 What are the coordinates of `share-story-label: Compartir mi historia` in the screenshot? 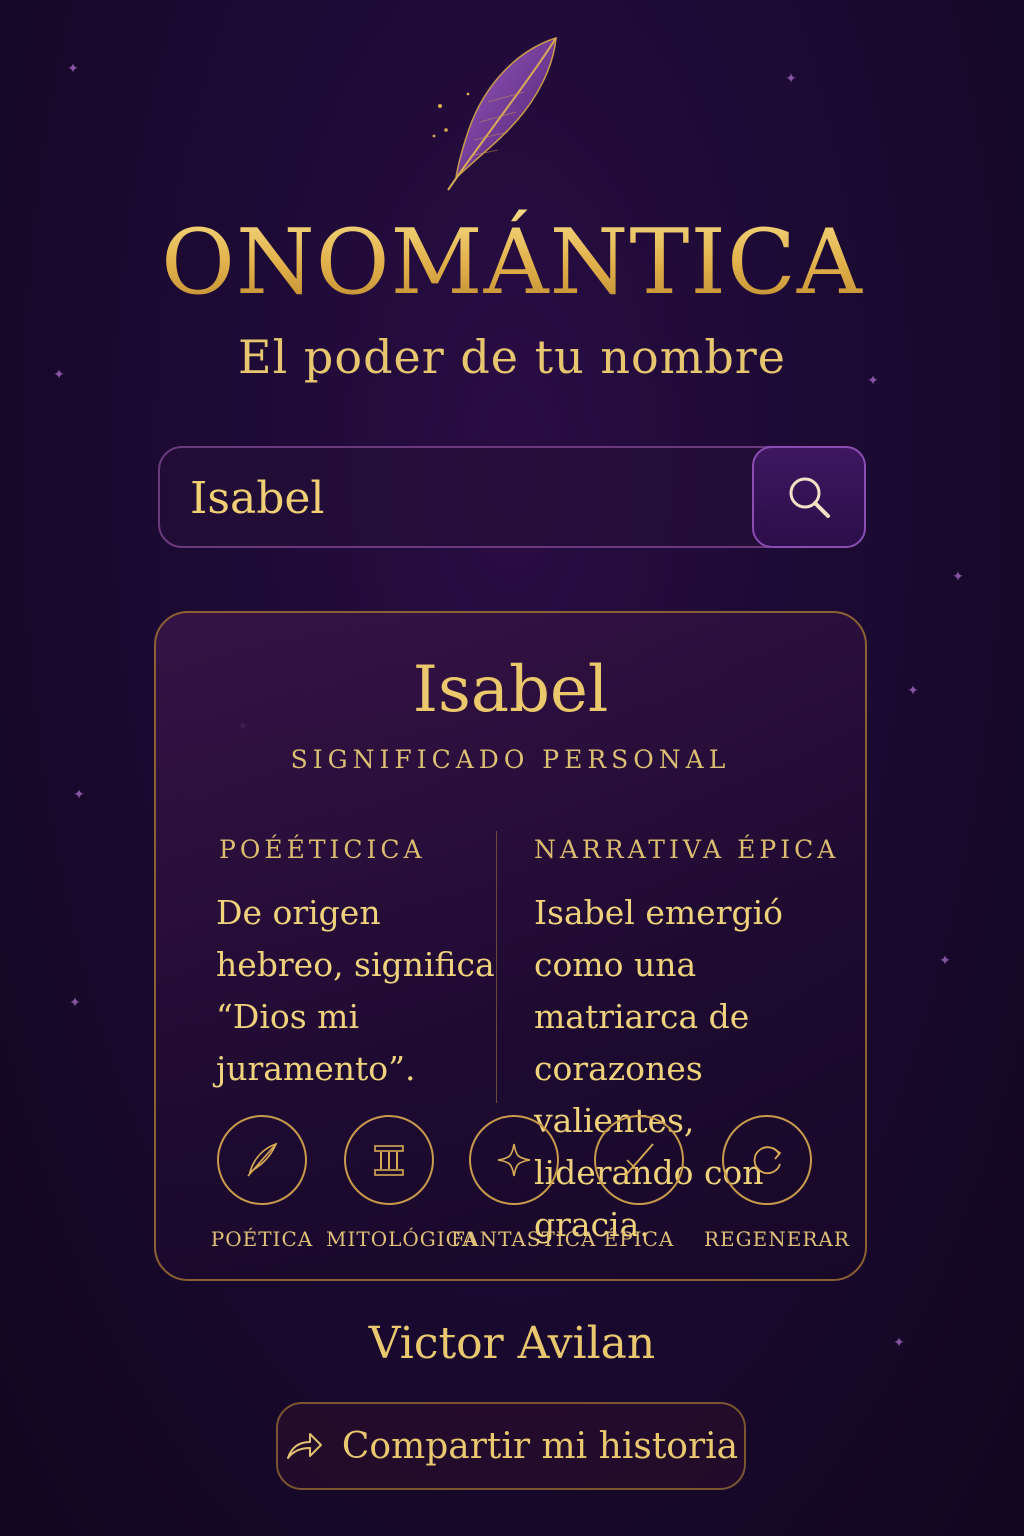 It's located at (540, 1446).